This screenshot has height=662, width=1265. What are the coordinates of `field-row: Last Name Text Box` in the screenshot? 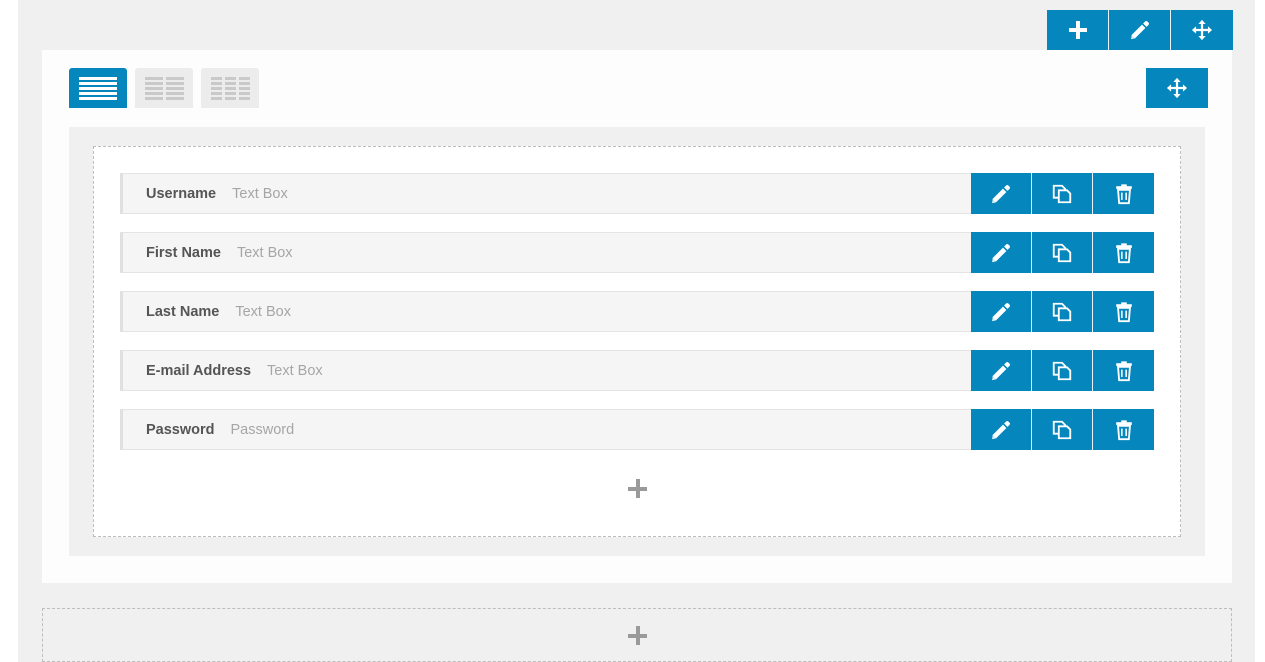 It's located at (637, 311).